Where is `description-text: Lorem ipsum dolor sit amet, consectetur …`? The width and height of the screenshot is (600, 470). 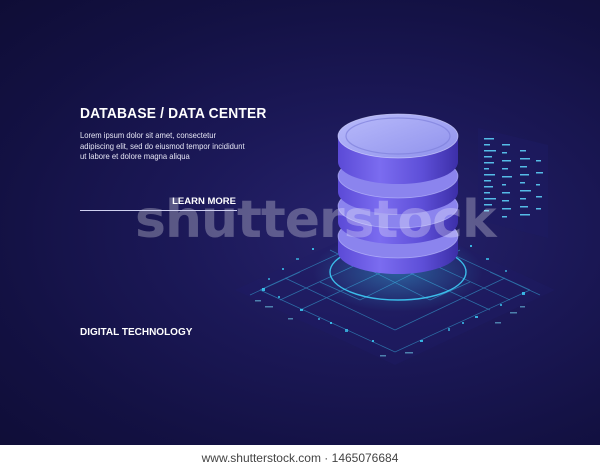 description-text: Lorem ipsum dolor sit amet, consectetur … is located at coordinates (162, 145).